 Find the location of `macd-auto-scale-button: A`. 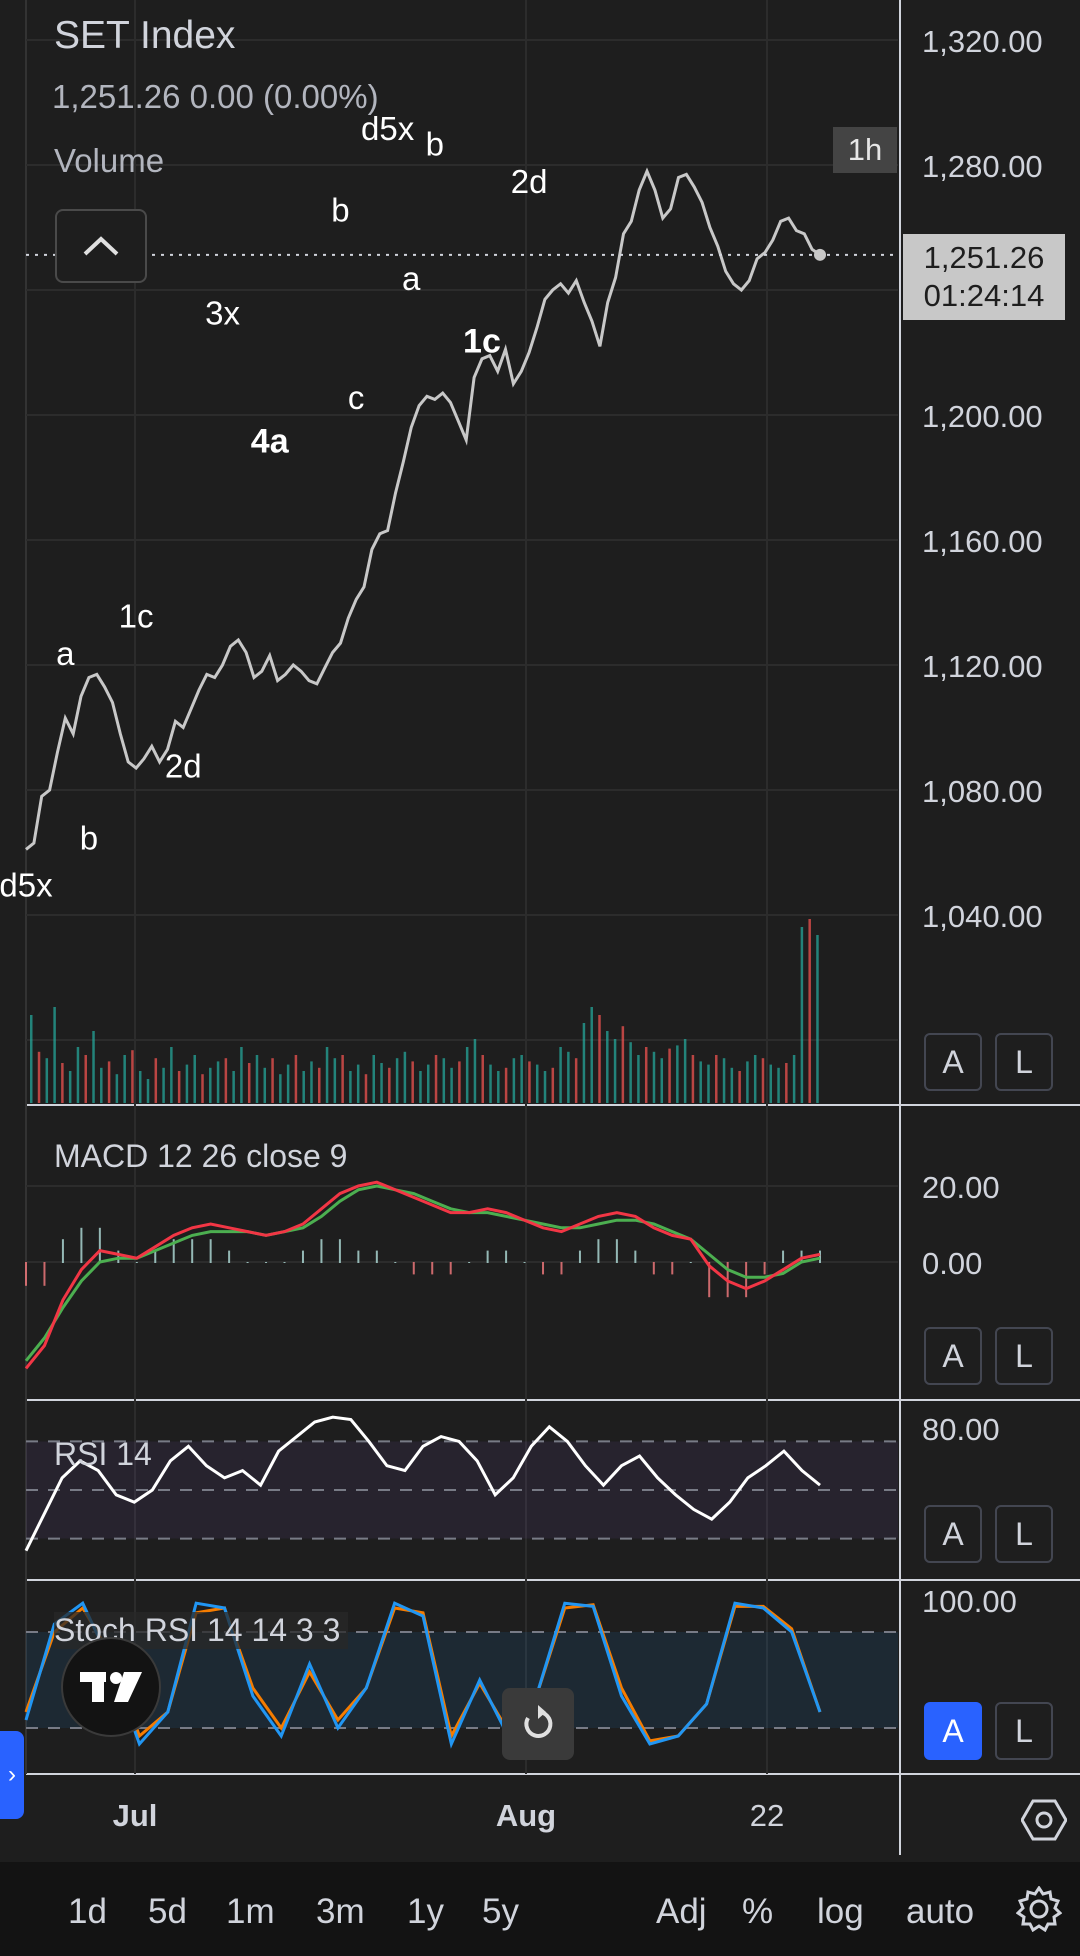

macd-auto-scale-button: A is located at coordinates (953, 1356).